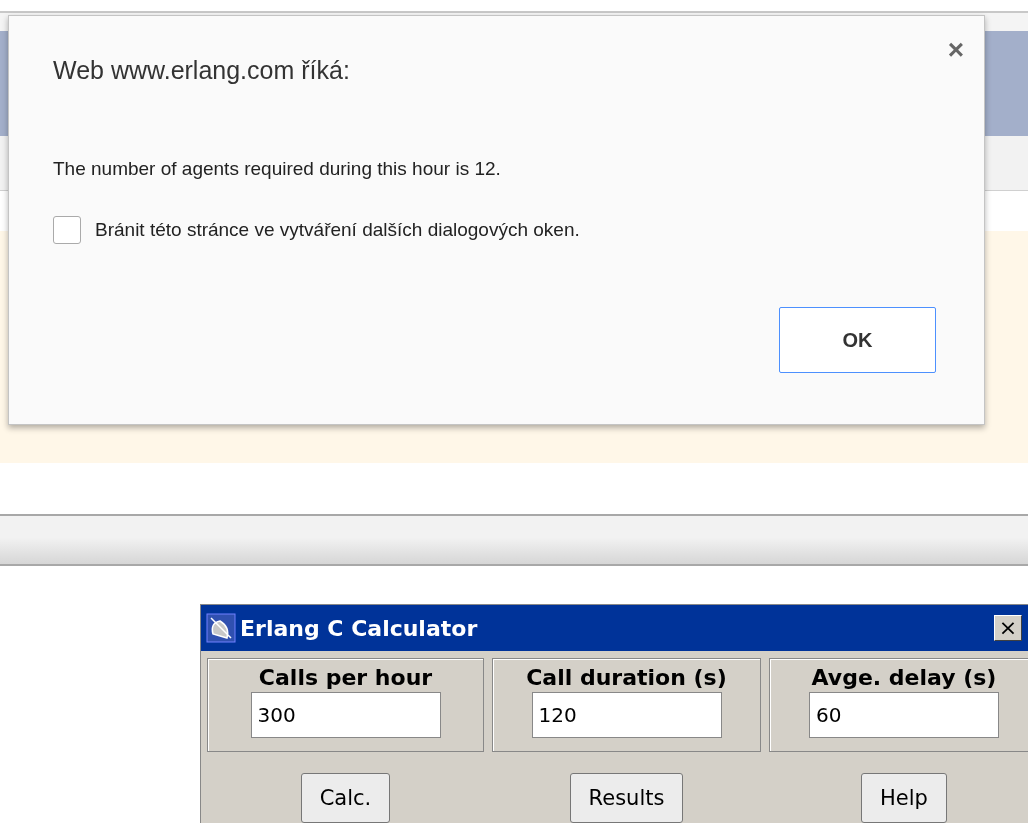 Image resolution: width=1028 pixels, height=823 pixels. I want to click on calculator-button: Calc., so click(345, 798).